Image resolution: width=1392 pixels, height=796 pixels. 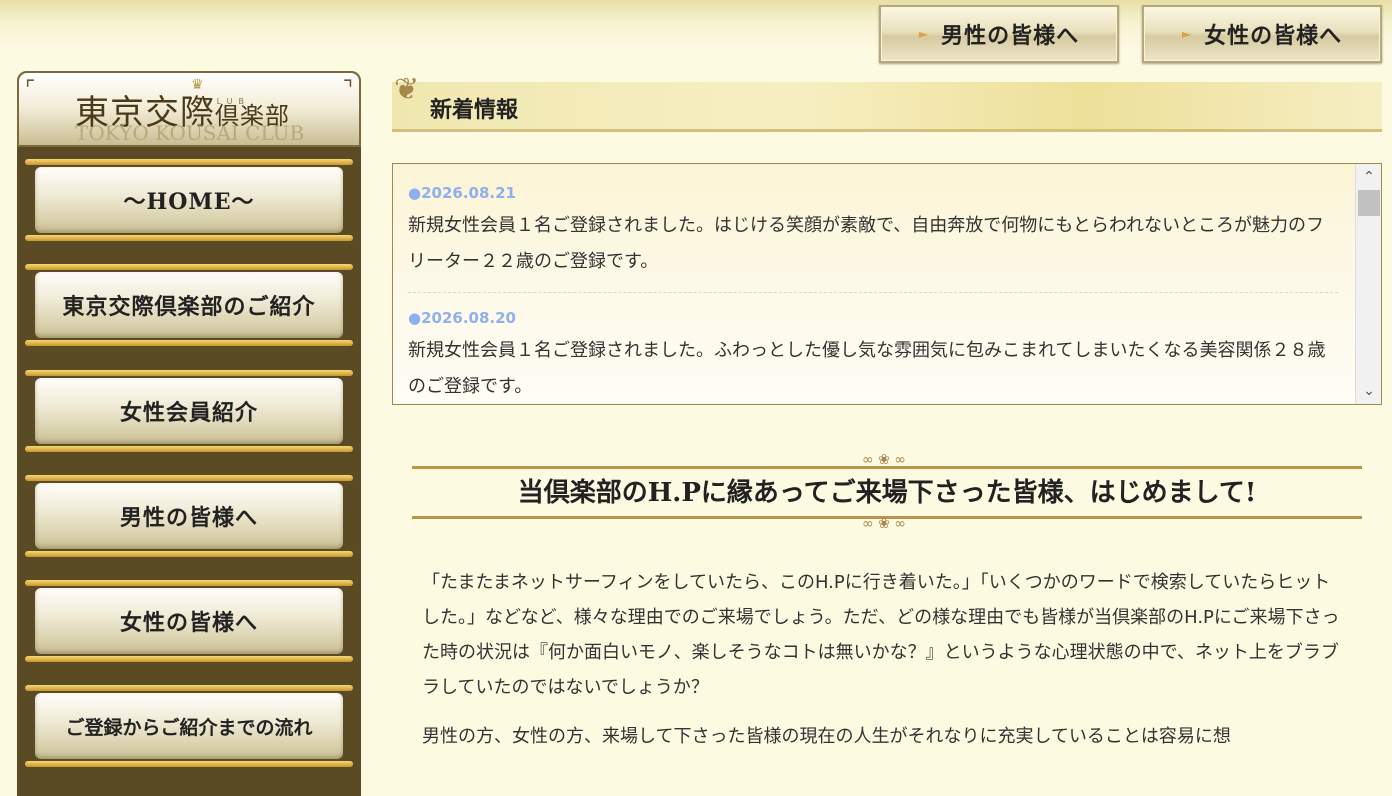 What do you see at coordinates (887, 107) in the screenshot?
I see `header-band` at bounding box center [887, 107].